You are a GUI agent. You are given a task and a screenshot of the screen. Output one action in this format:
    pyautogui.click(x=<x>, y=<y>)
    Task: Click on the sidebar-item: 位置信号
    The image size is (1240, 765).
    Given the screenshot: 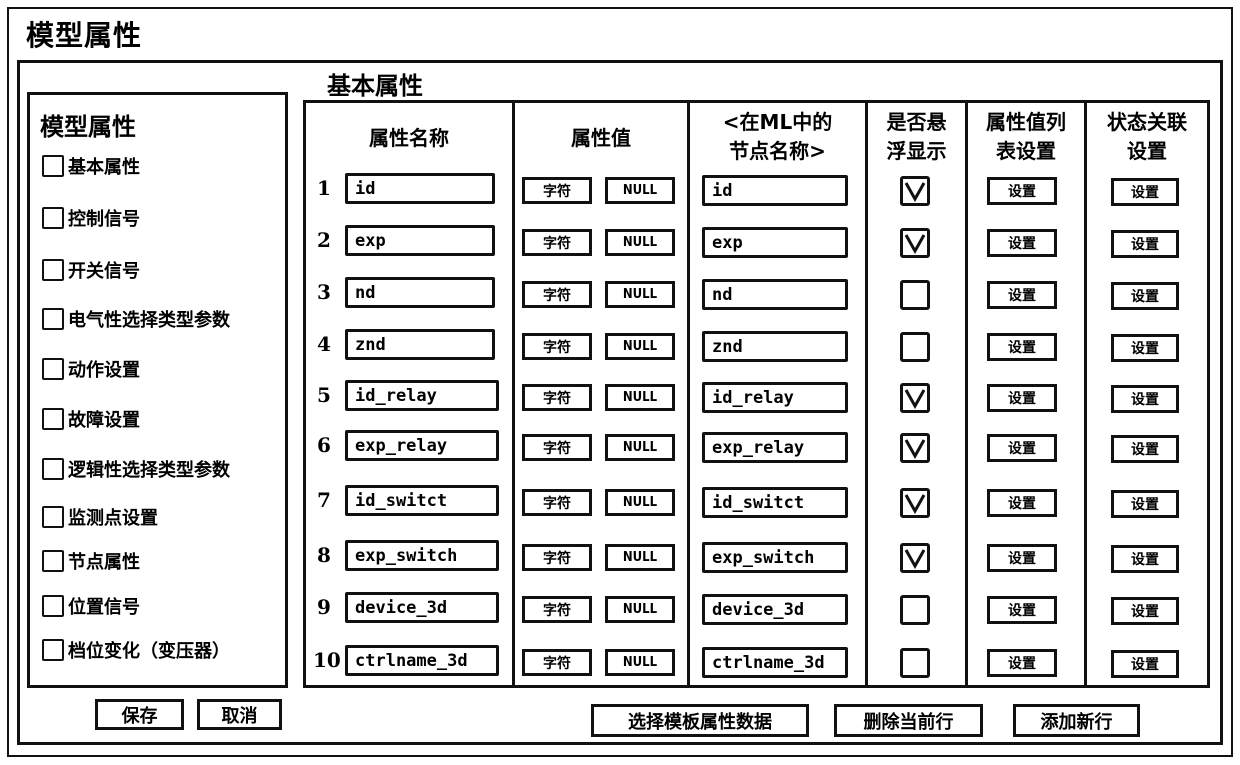 What is the action you would take?
    pyautogui.click(x=91, y=606)
    